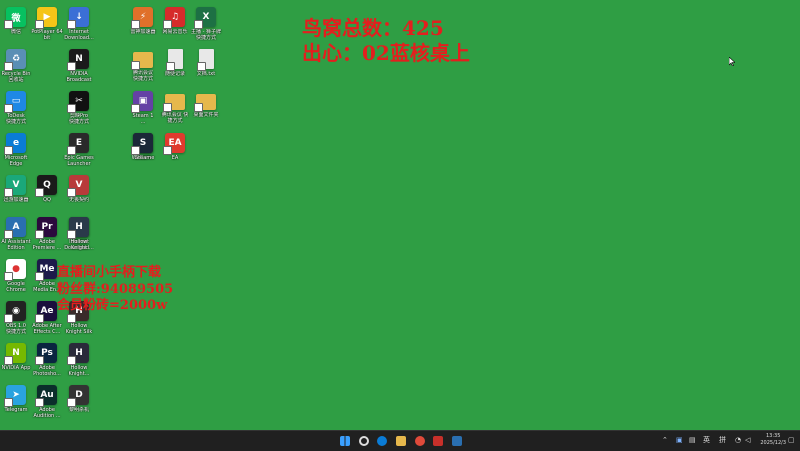 The width and height of the screenshot is (800, 451). Describe the element at coordinates (15, 144) in the screenshot. I see `edge-icon: e` at that location.